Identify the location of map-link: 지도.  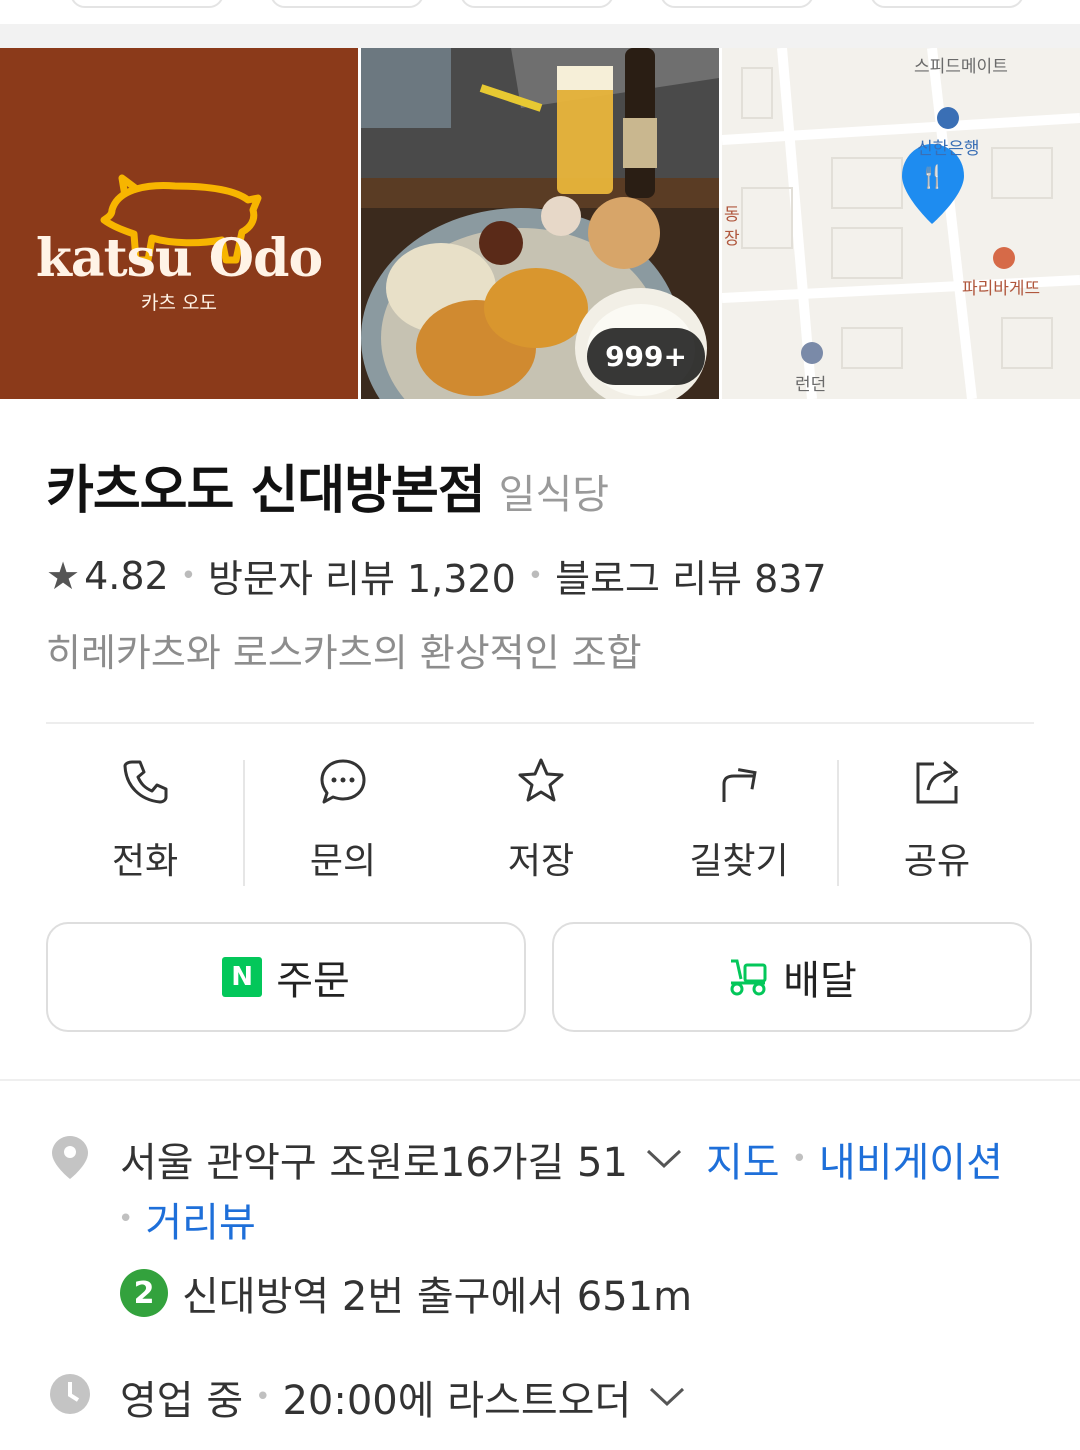
(743, 1159).